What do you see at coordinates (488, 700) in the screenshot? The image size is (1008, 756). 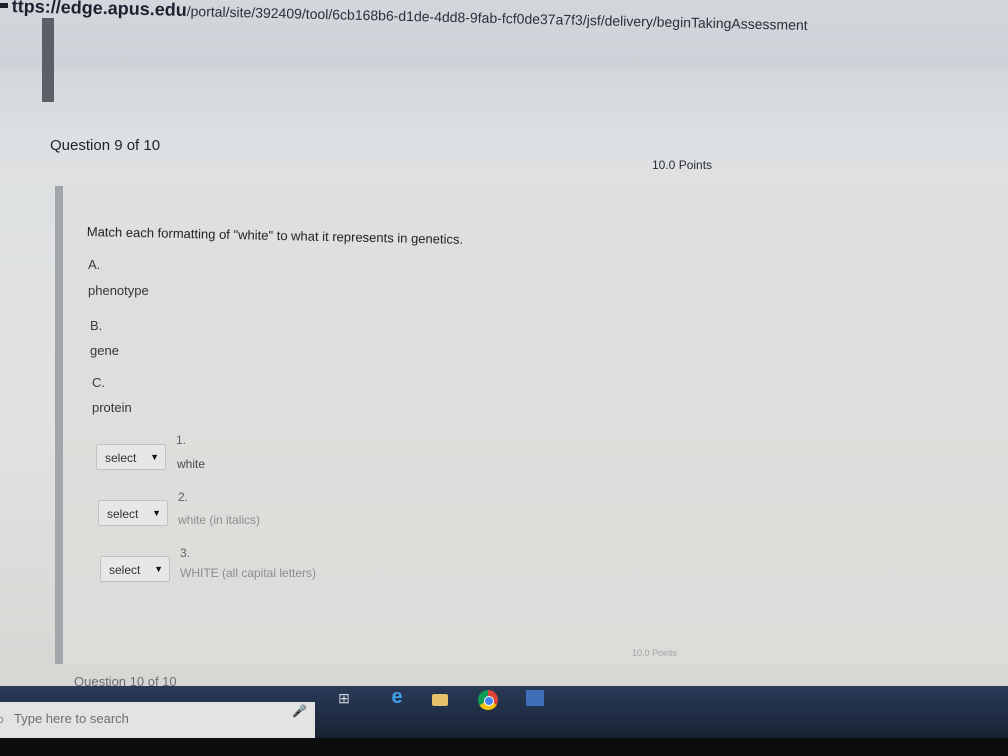 I see `chrome-icon` at bounding box center [488, 700].